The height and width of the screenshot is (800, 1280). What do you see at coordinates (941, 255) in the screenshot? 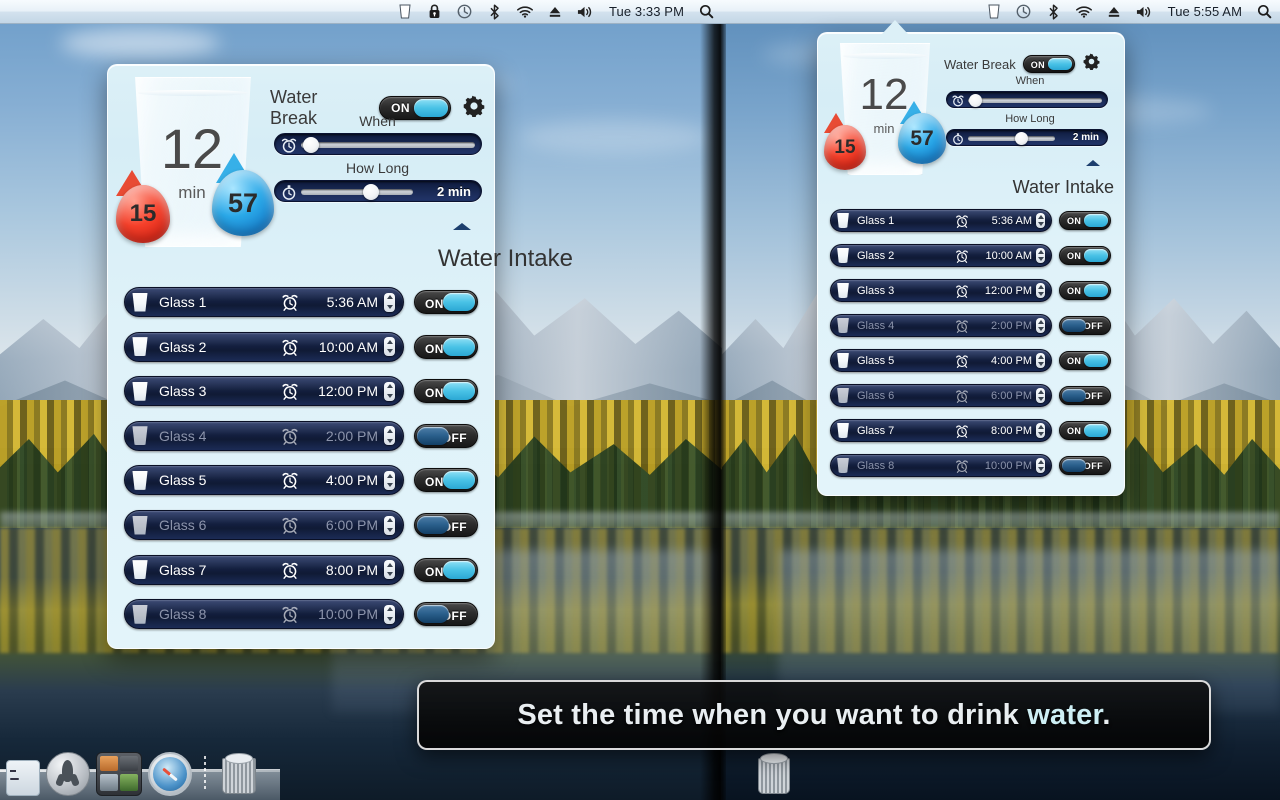
I see `glass-schedule-pill: Glass 2 10:00 AM` at bounding box center [941, 255].